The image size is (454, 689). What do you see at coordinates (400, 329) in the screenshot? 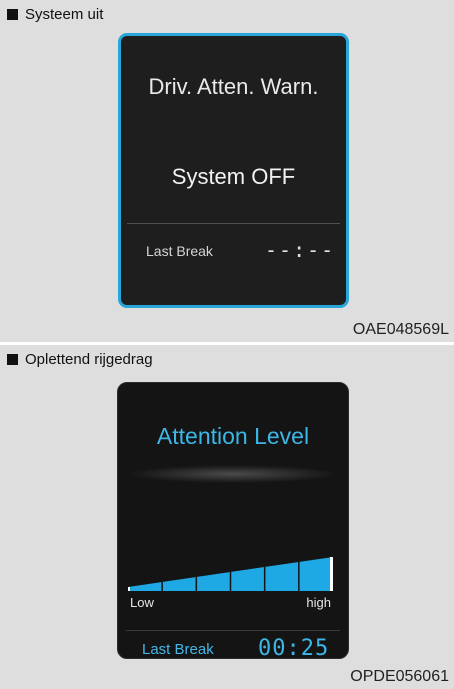
I see `figure-code: OAE048569L` at bounding box center [400, 329].